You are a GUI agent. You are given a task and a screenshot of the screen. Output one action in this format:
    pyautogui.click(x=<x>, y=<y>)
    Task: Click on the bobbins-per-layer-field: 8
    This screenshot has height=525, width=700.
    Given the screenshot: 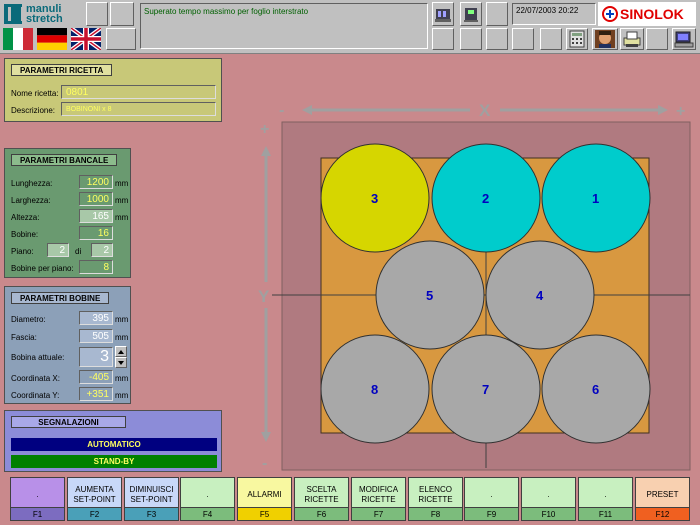 What is the action you would take?
    pyautogui.click(x=96, y=267)
    